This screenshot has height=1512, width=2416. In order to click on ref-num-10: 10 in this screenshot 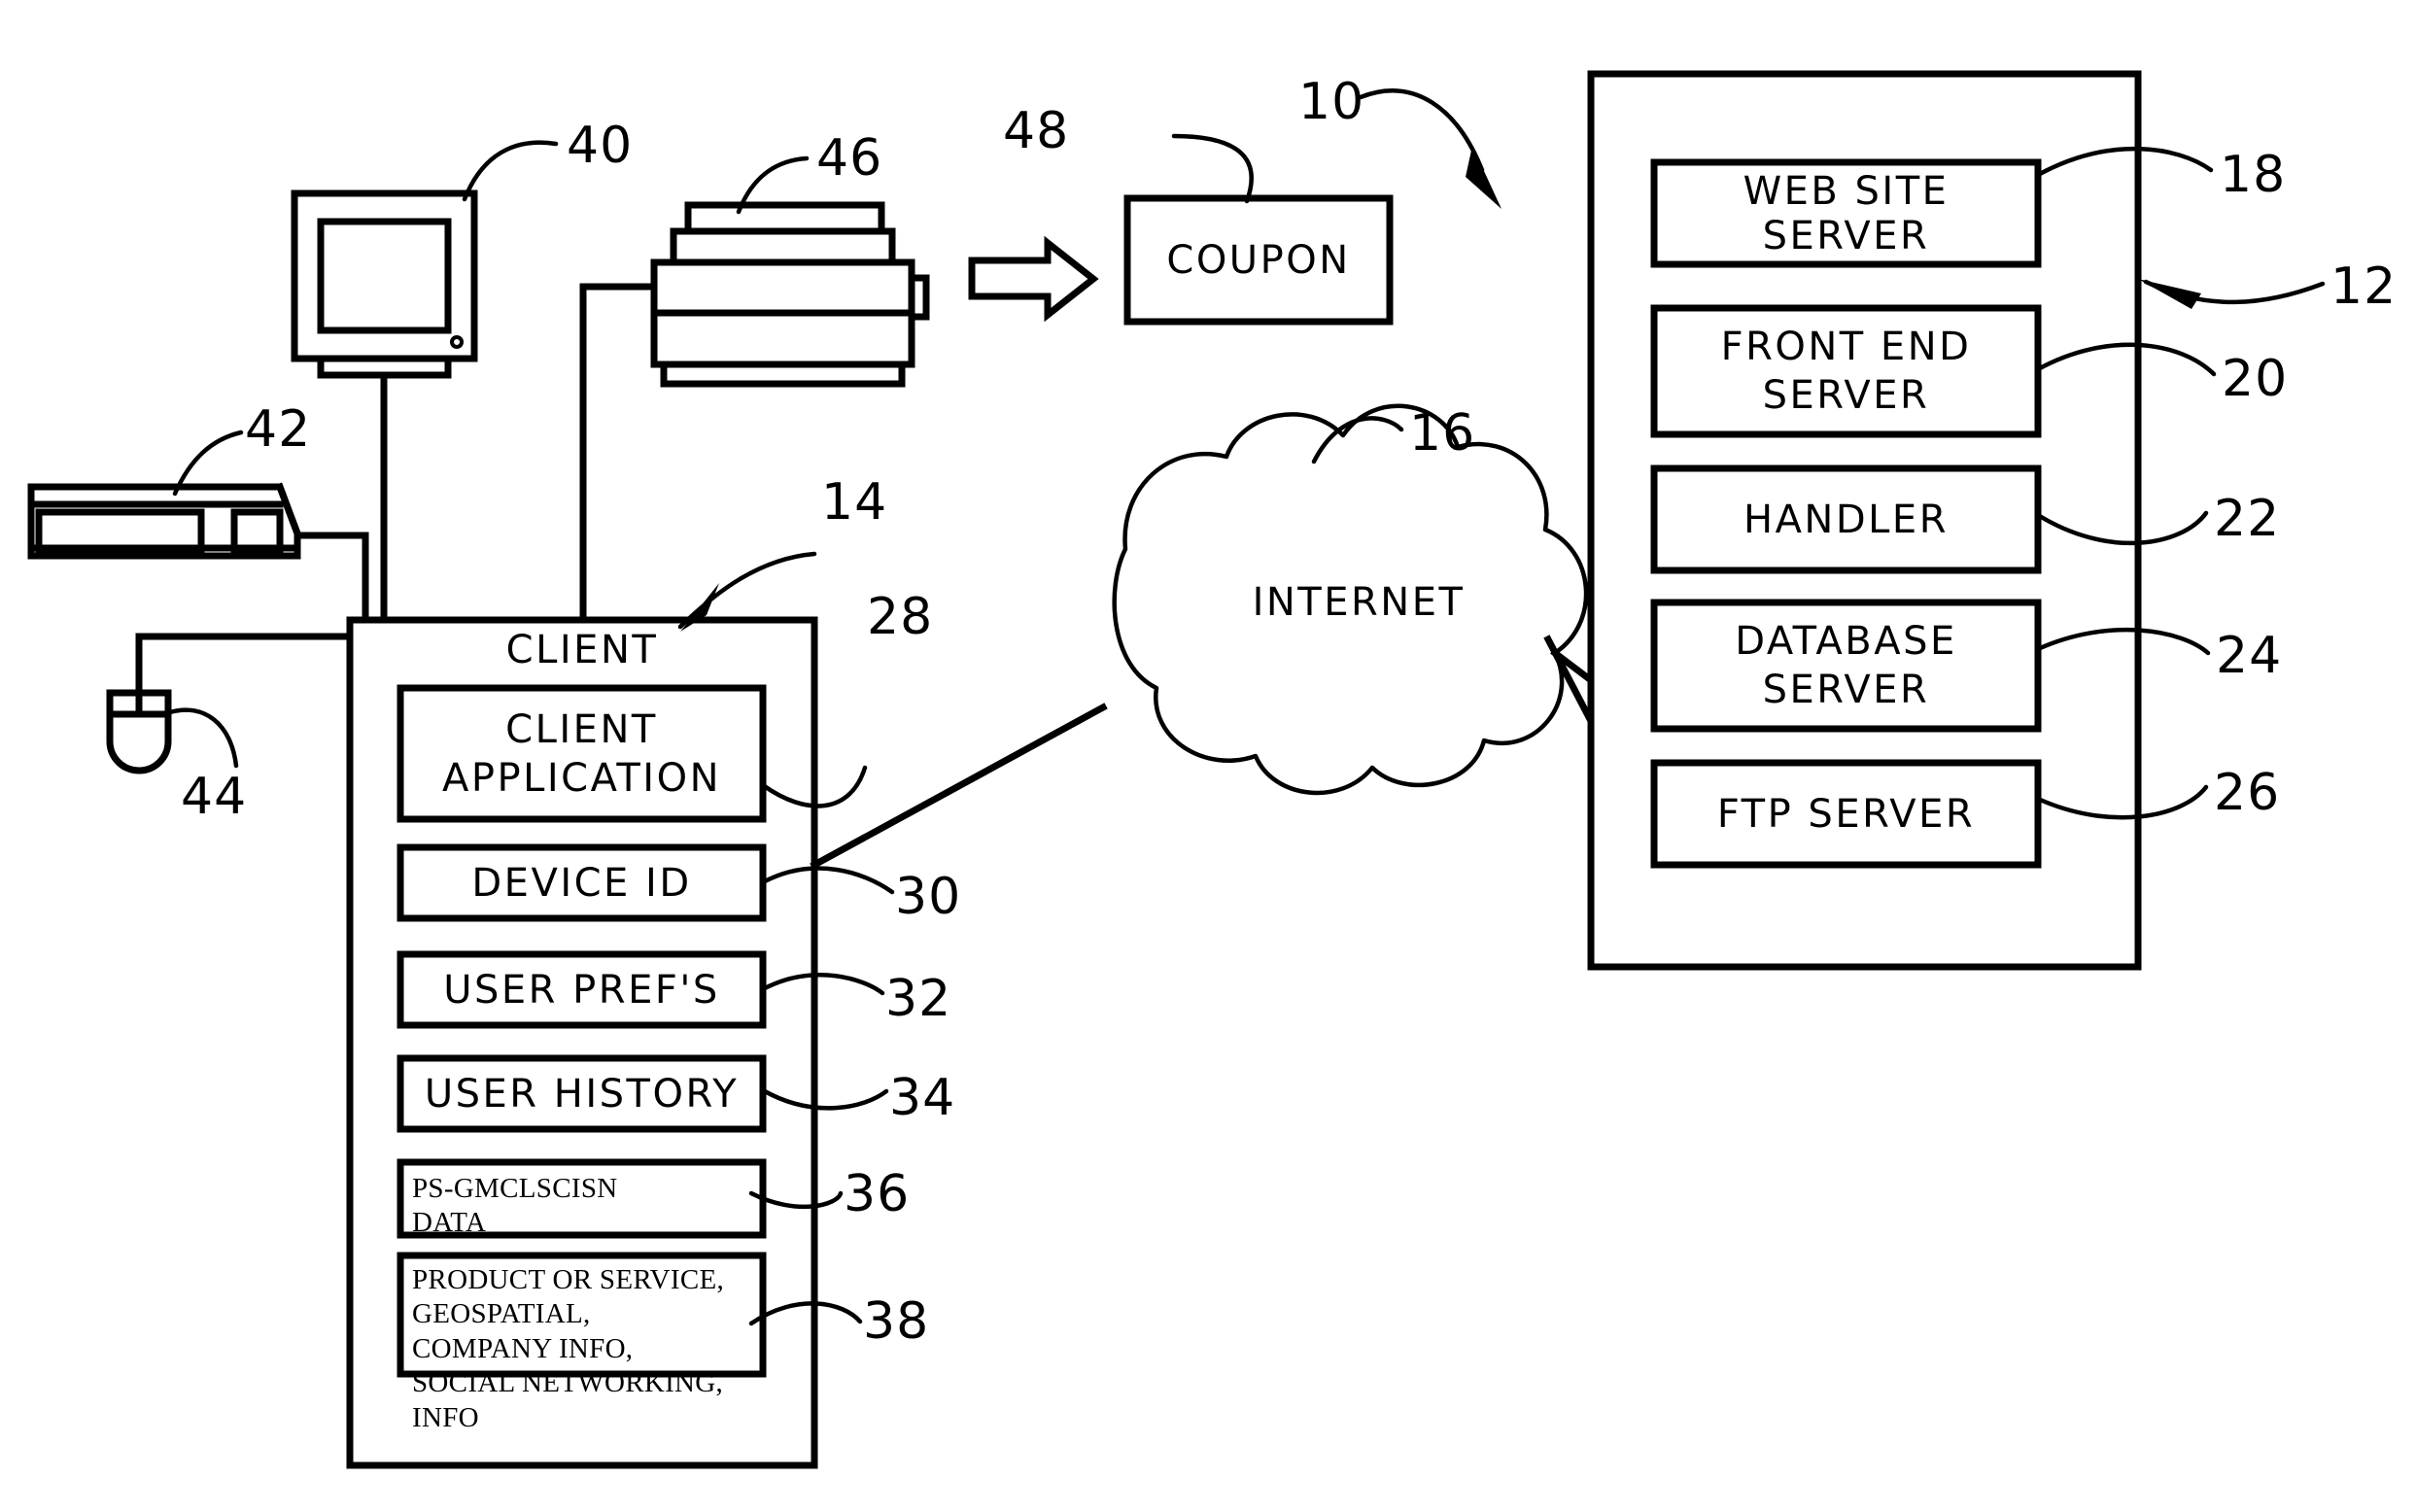, I will do `click(1331, 102)`.